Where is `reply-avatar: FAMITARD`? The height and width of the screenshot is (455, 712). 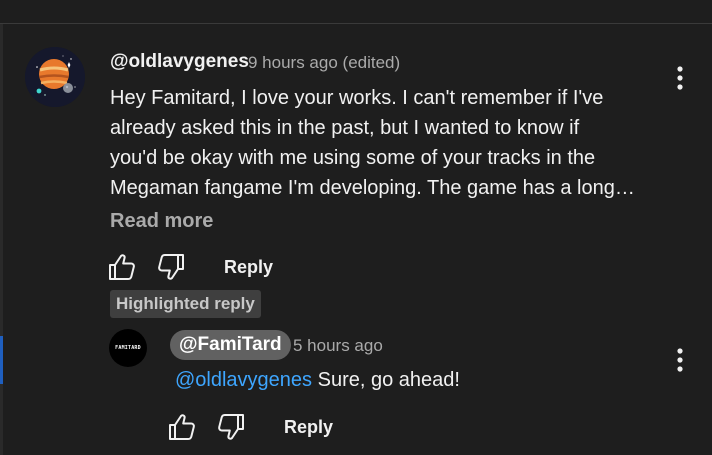 reply-avatar: FAMITARD is located at coordinates (128, 348).